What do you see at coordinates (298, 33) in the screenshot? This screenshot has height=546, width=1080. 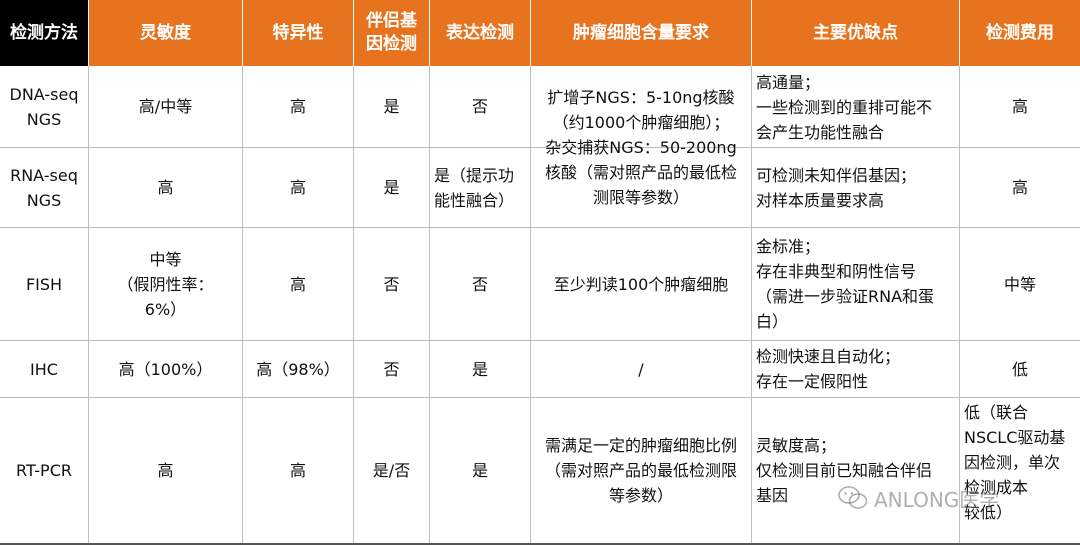 I see `header-specificity: 特异性` at bounding box center [298, 33].